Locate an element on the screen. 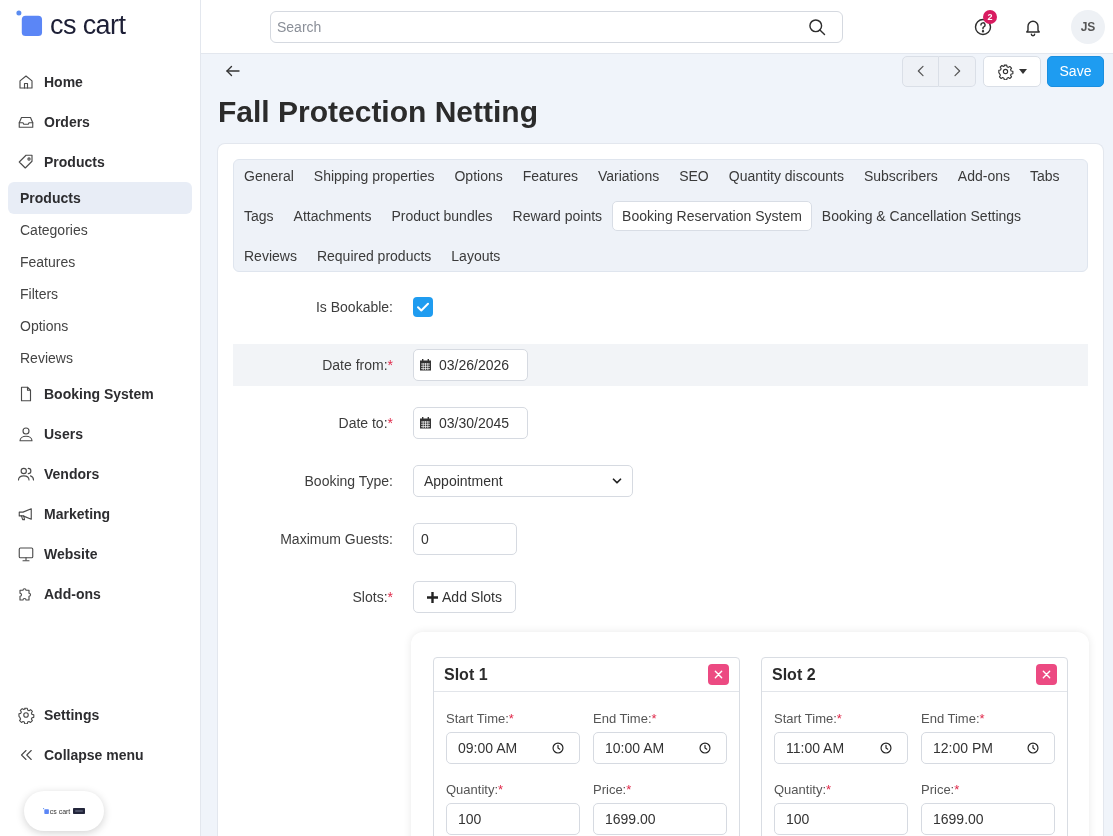 The image size is (1113, 836). nav-item: Collapse menu is located at coordinates (100, 755).